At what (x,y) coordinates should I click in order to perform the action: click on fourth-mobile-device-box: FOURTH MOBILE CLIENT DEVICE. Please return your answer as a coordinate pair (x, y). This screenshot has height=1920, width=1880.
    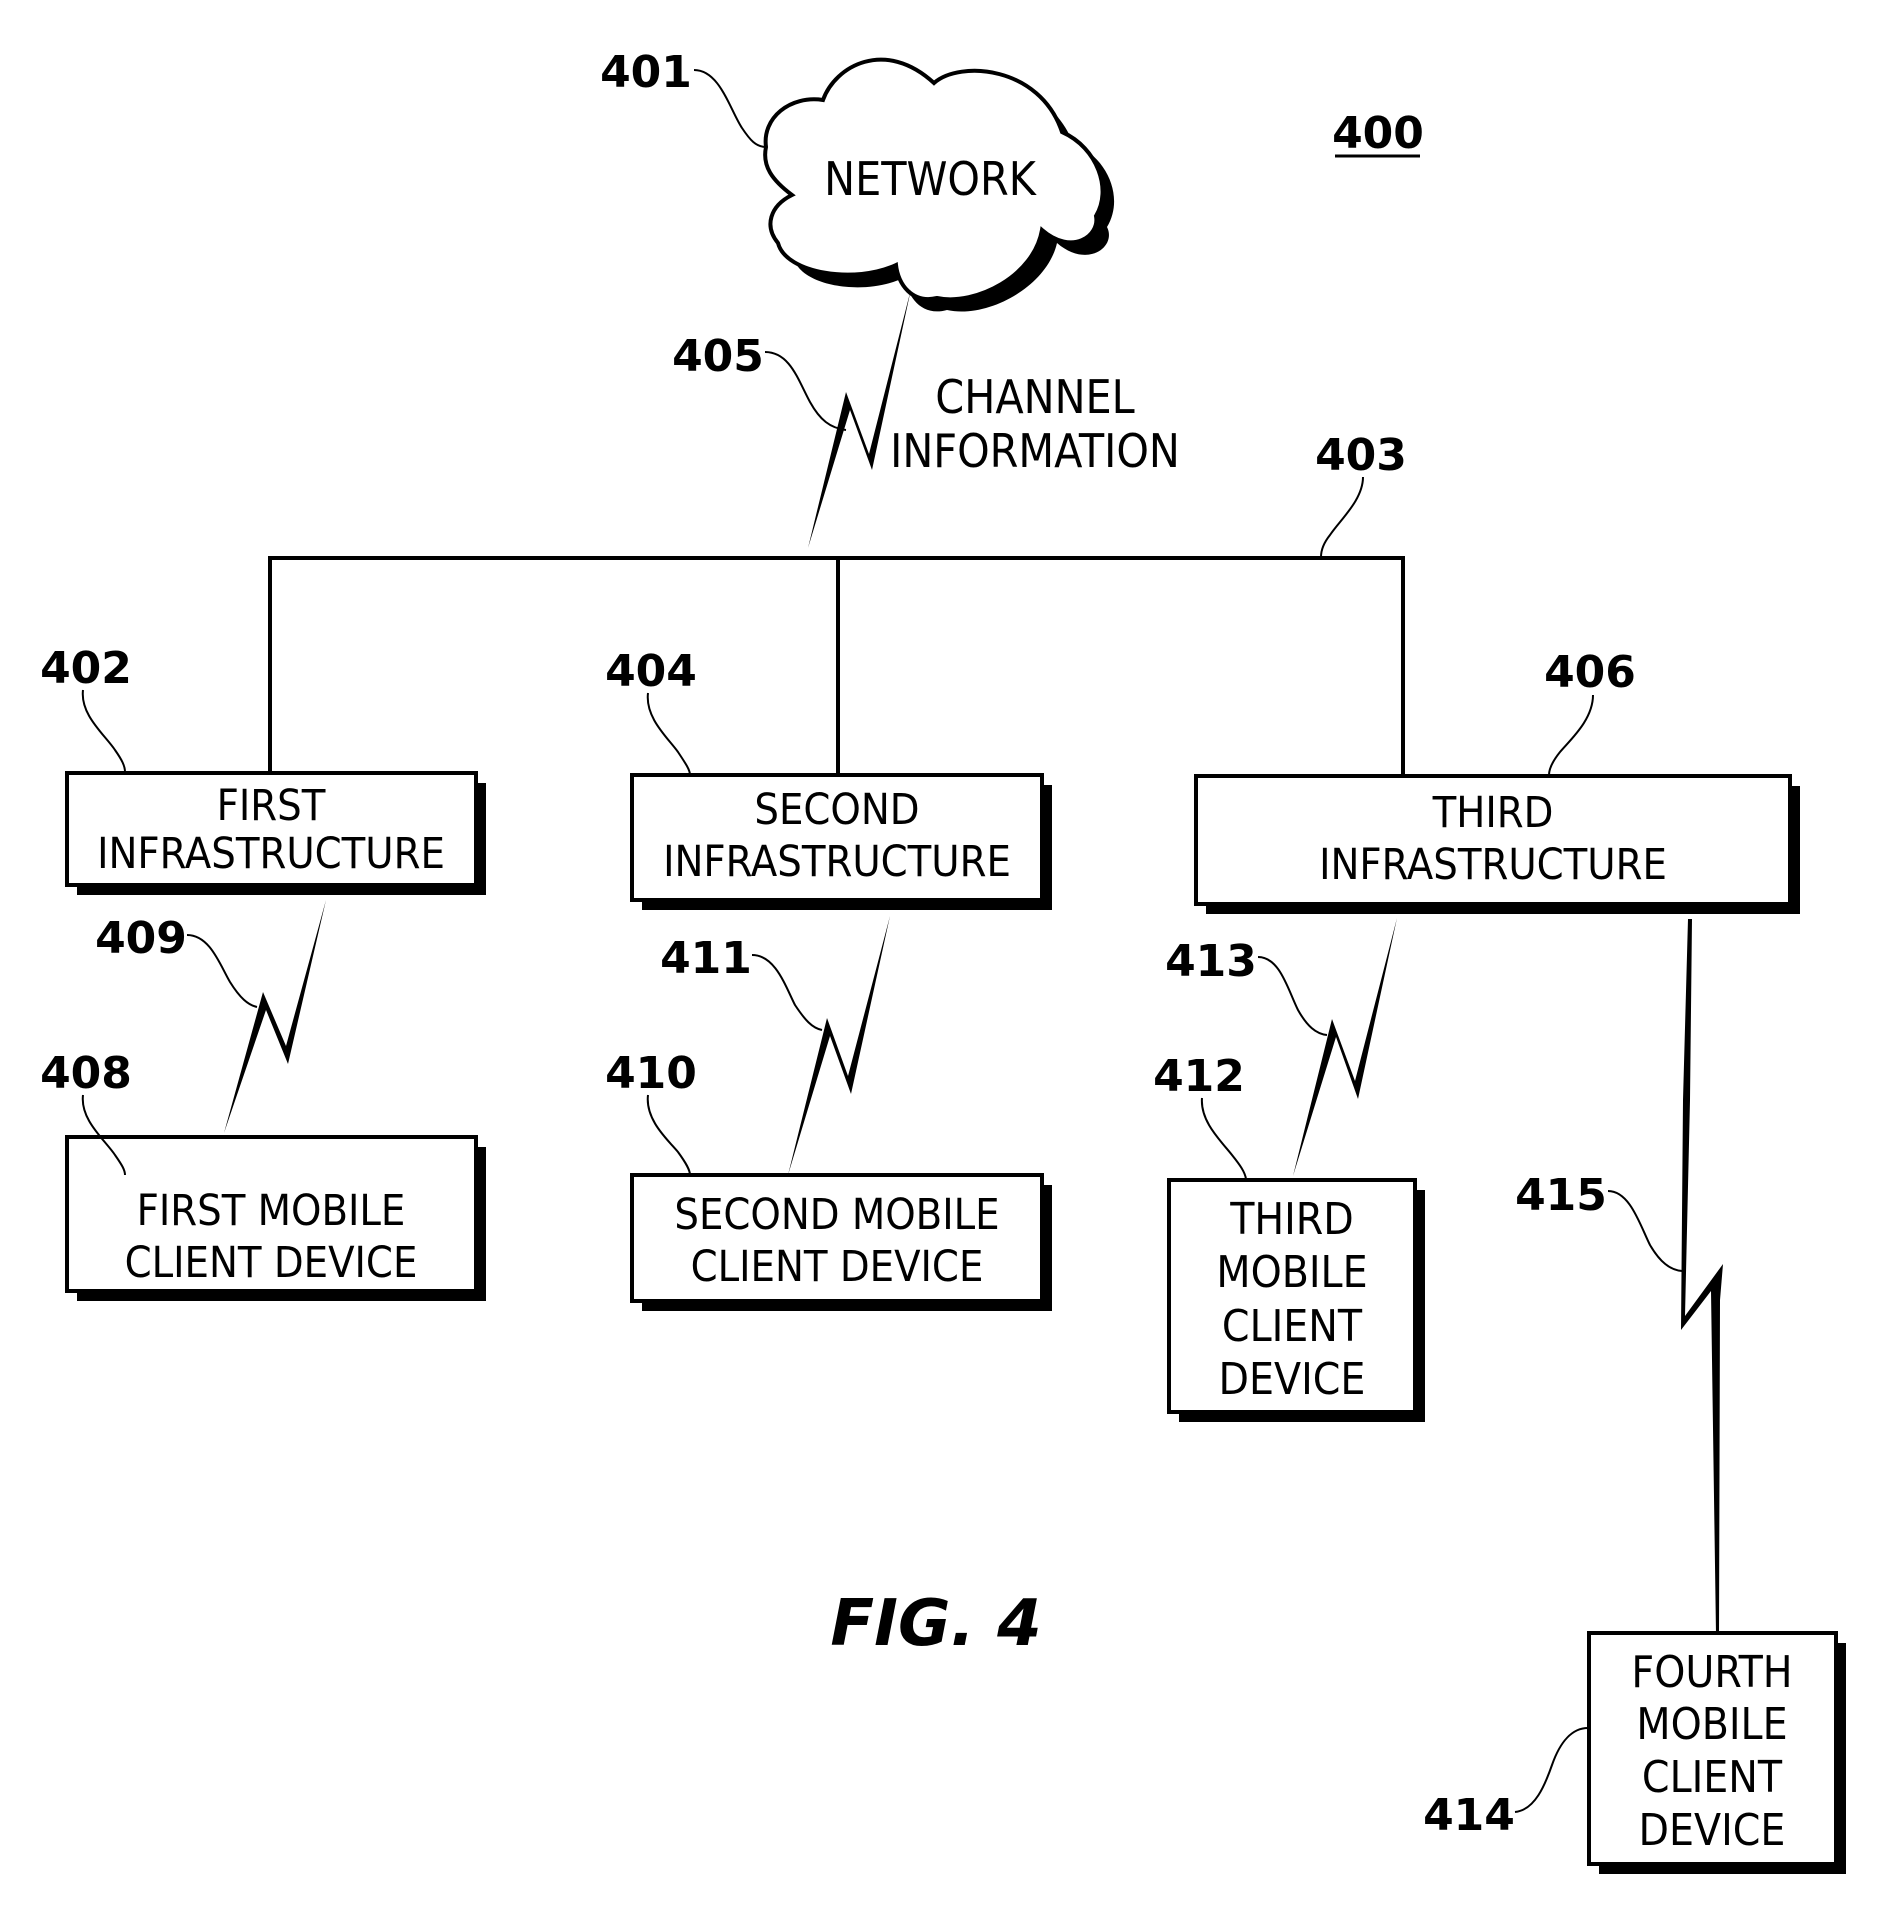
    Looking at the image, I should click on (1716, 1752).